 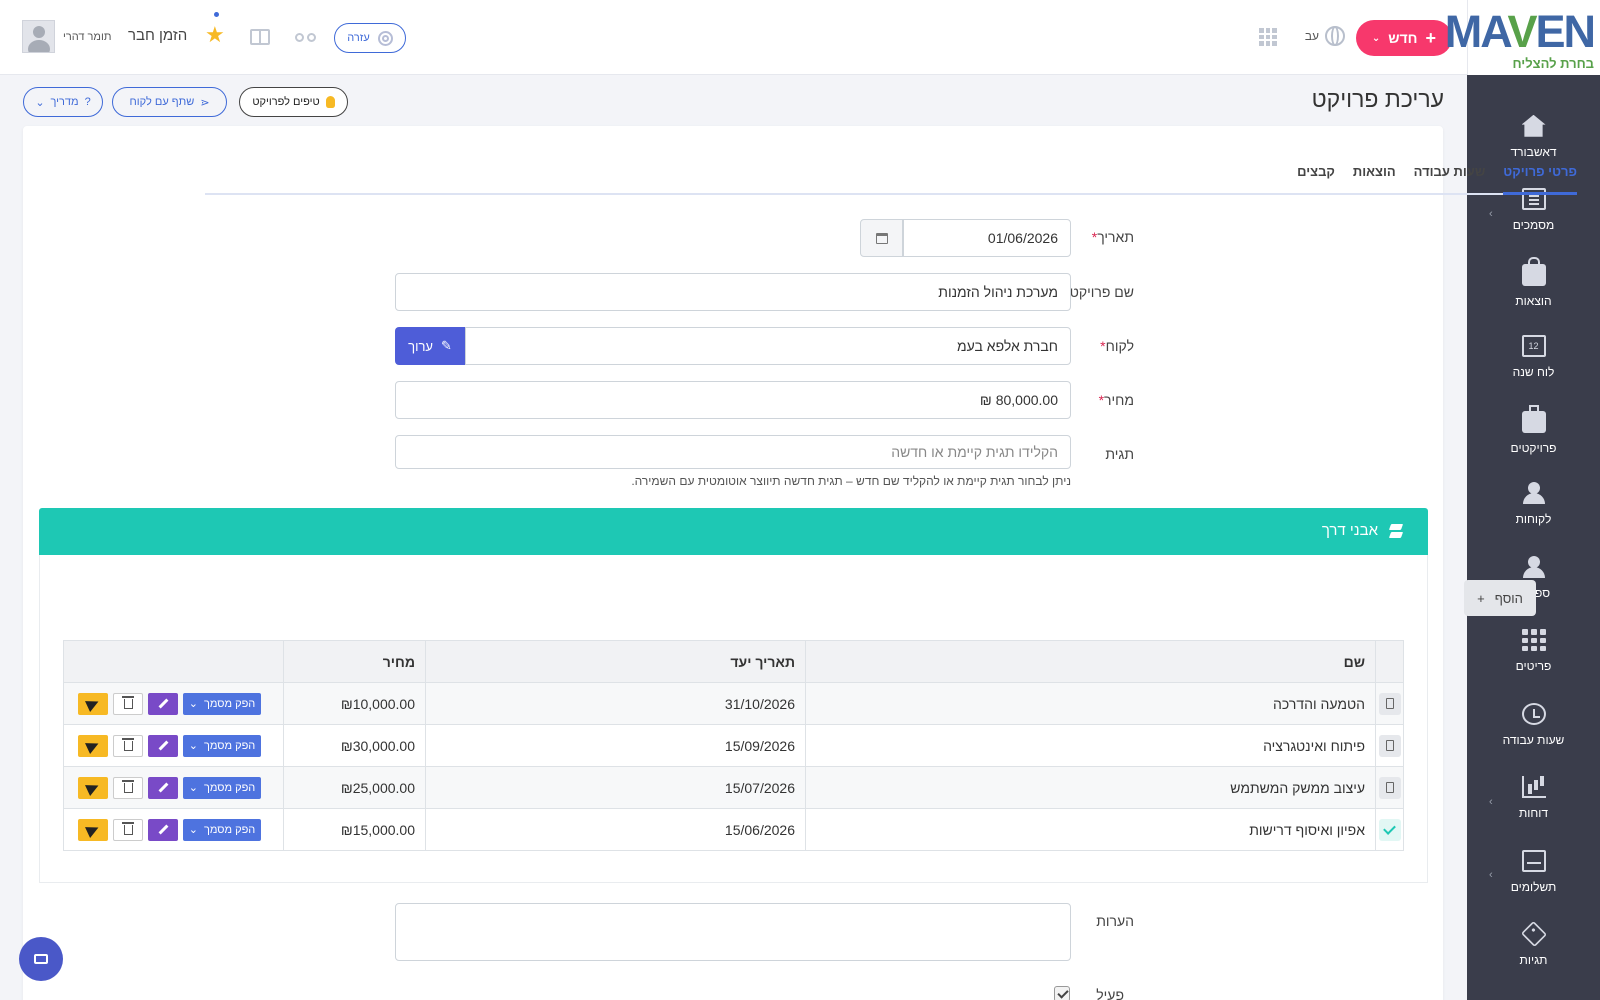 I want to click on invite-friend-link: הזמן חבר, so click(x=157, y=35).